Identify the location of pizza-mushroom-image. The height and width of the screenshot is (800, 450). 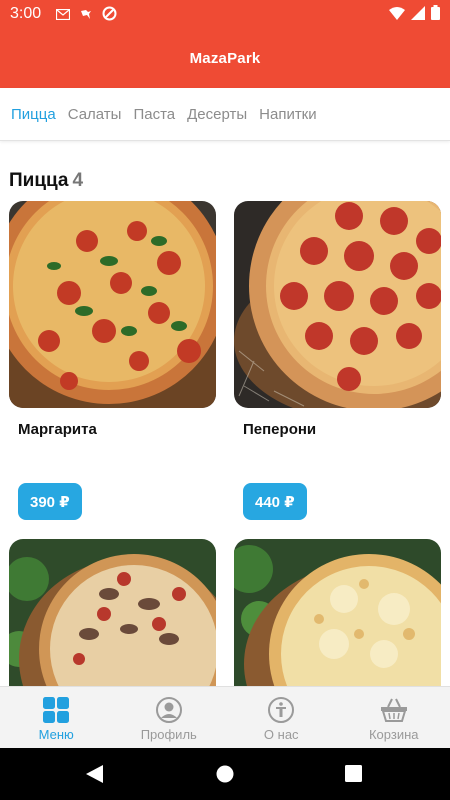
(112, 612).